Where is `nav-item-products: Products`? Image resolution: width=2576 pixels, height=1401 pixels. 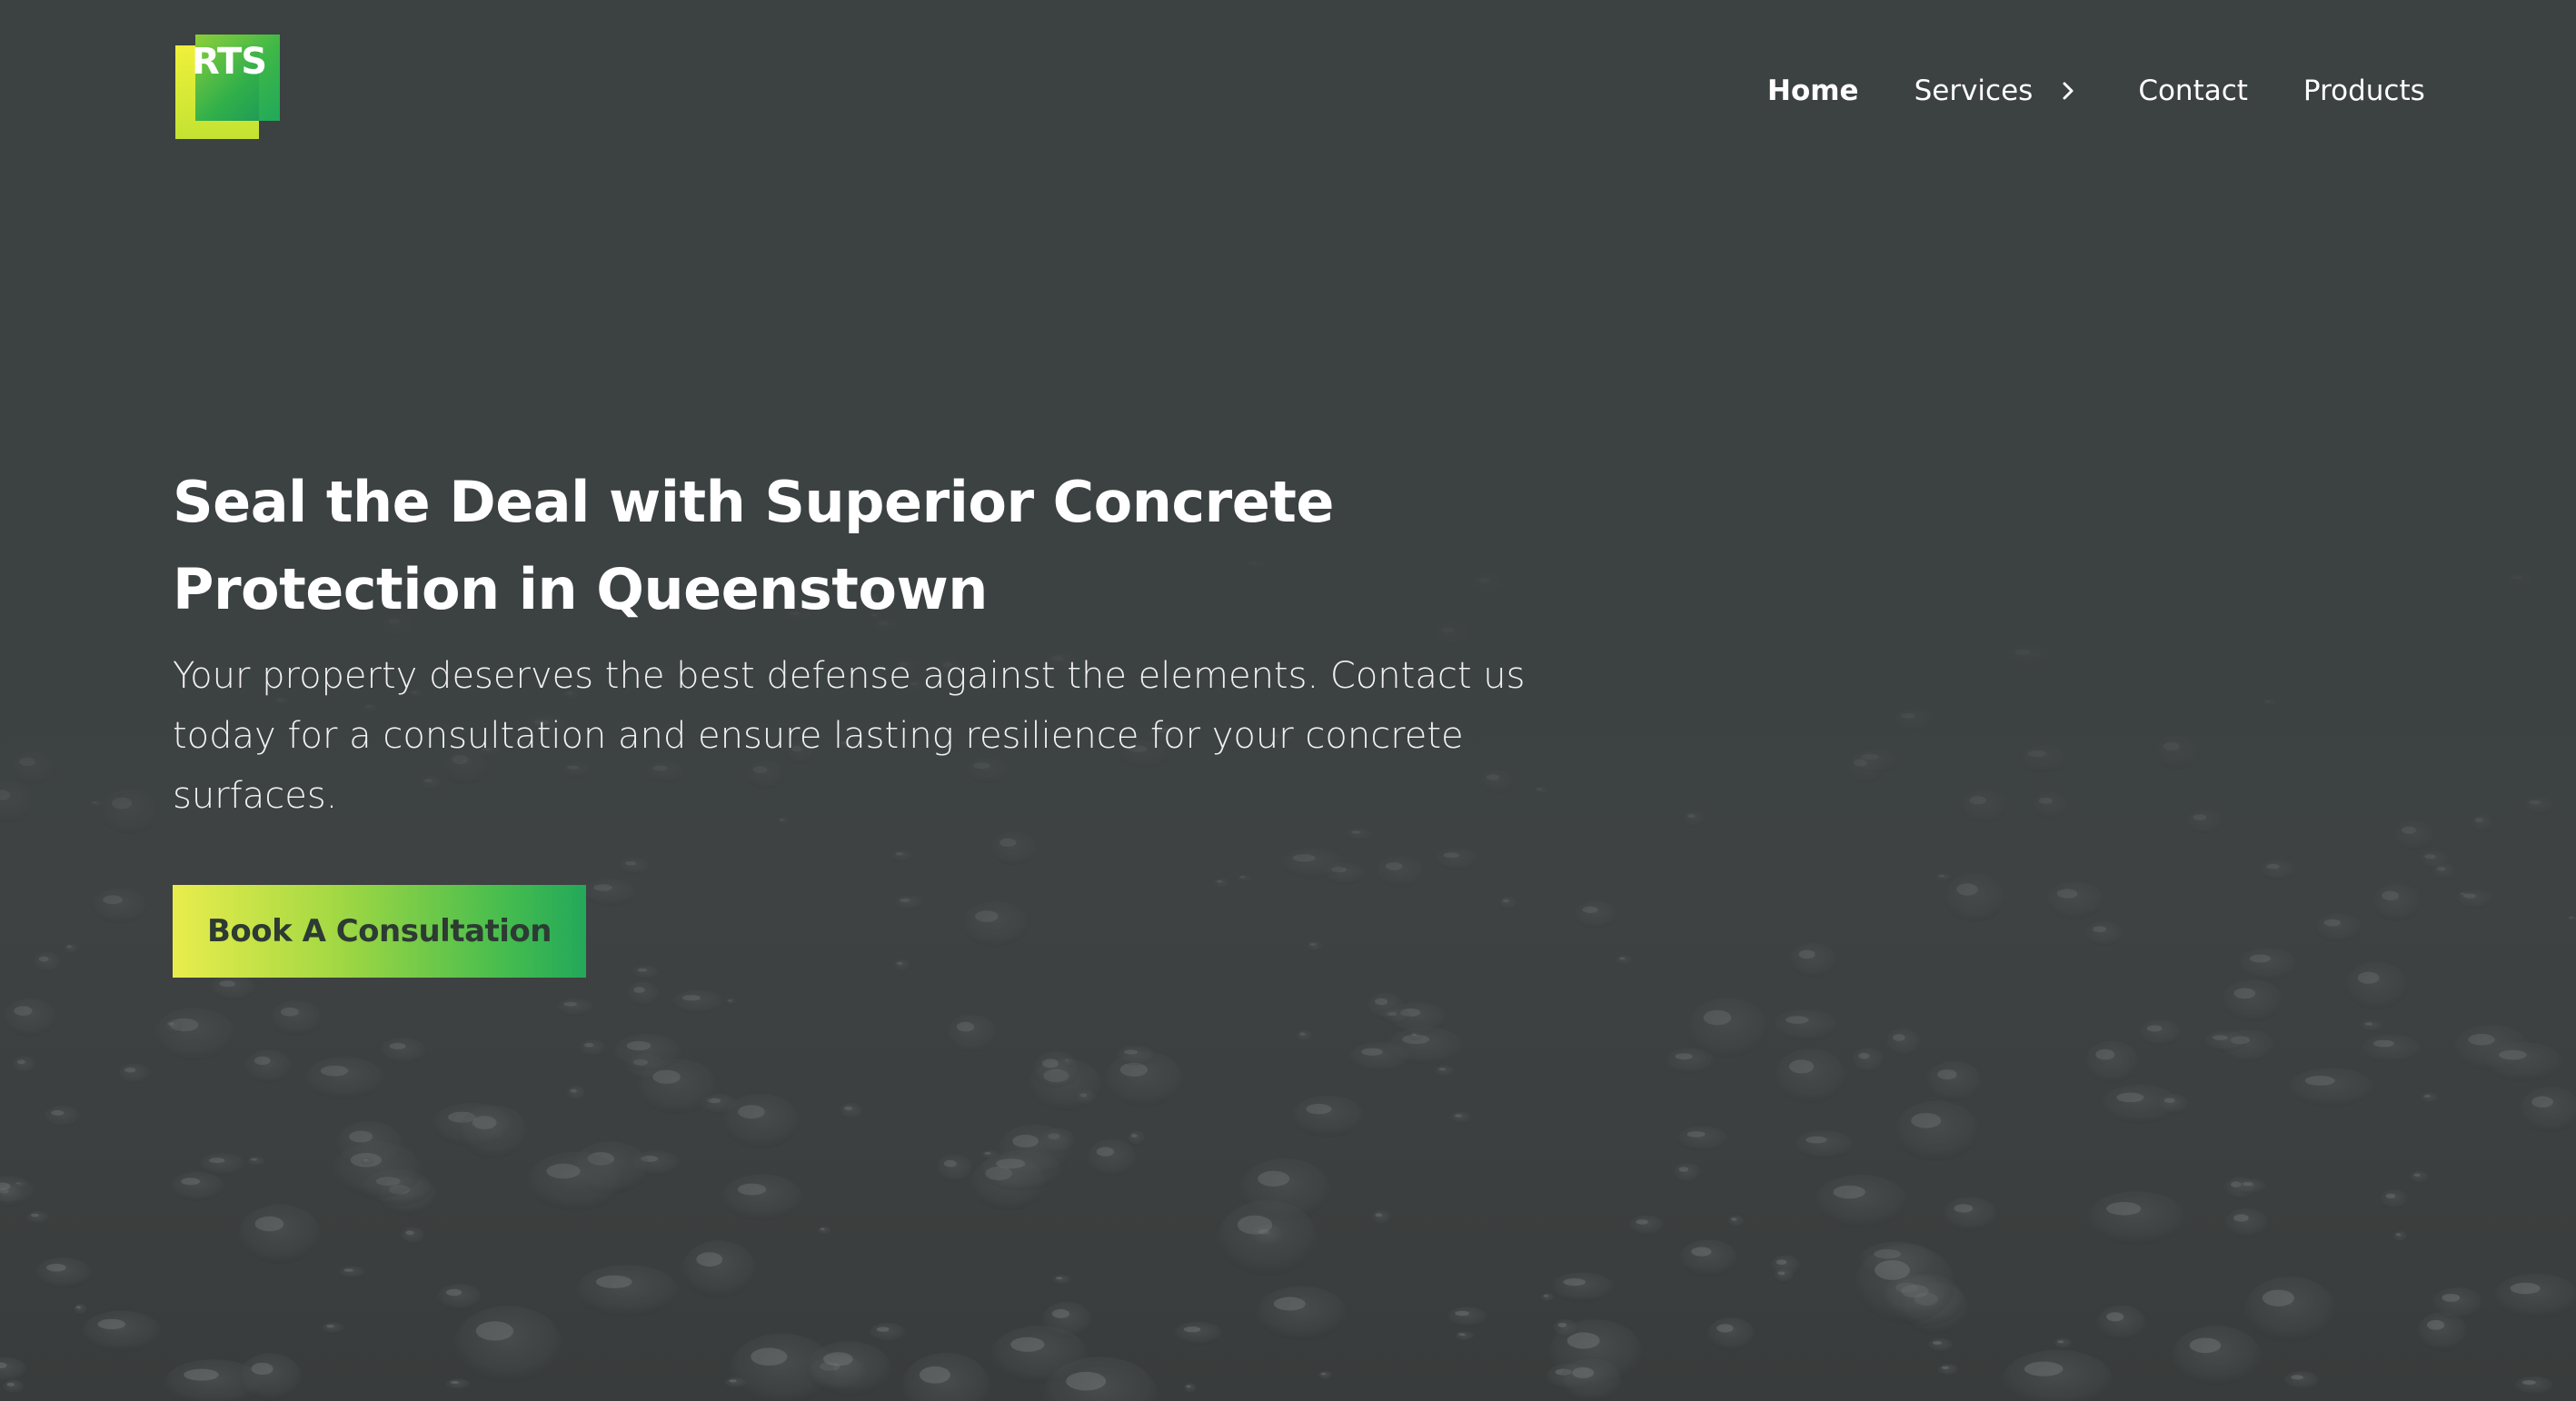
nav-item-products: Products is located at coordinates (2364, 91).